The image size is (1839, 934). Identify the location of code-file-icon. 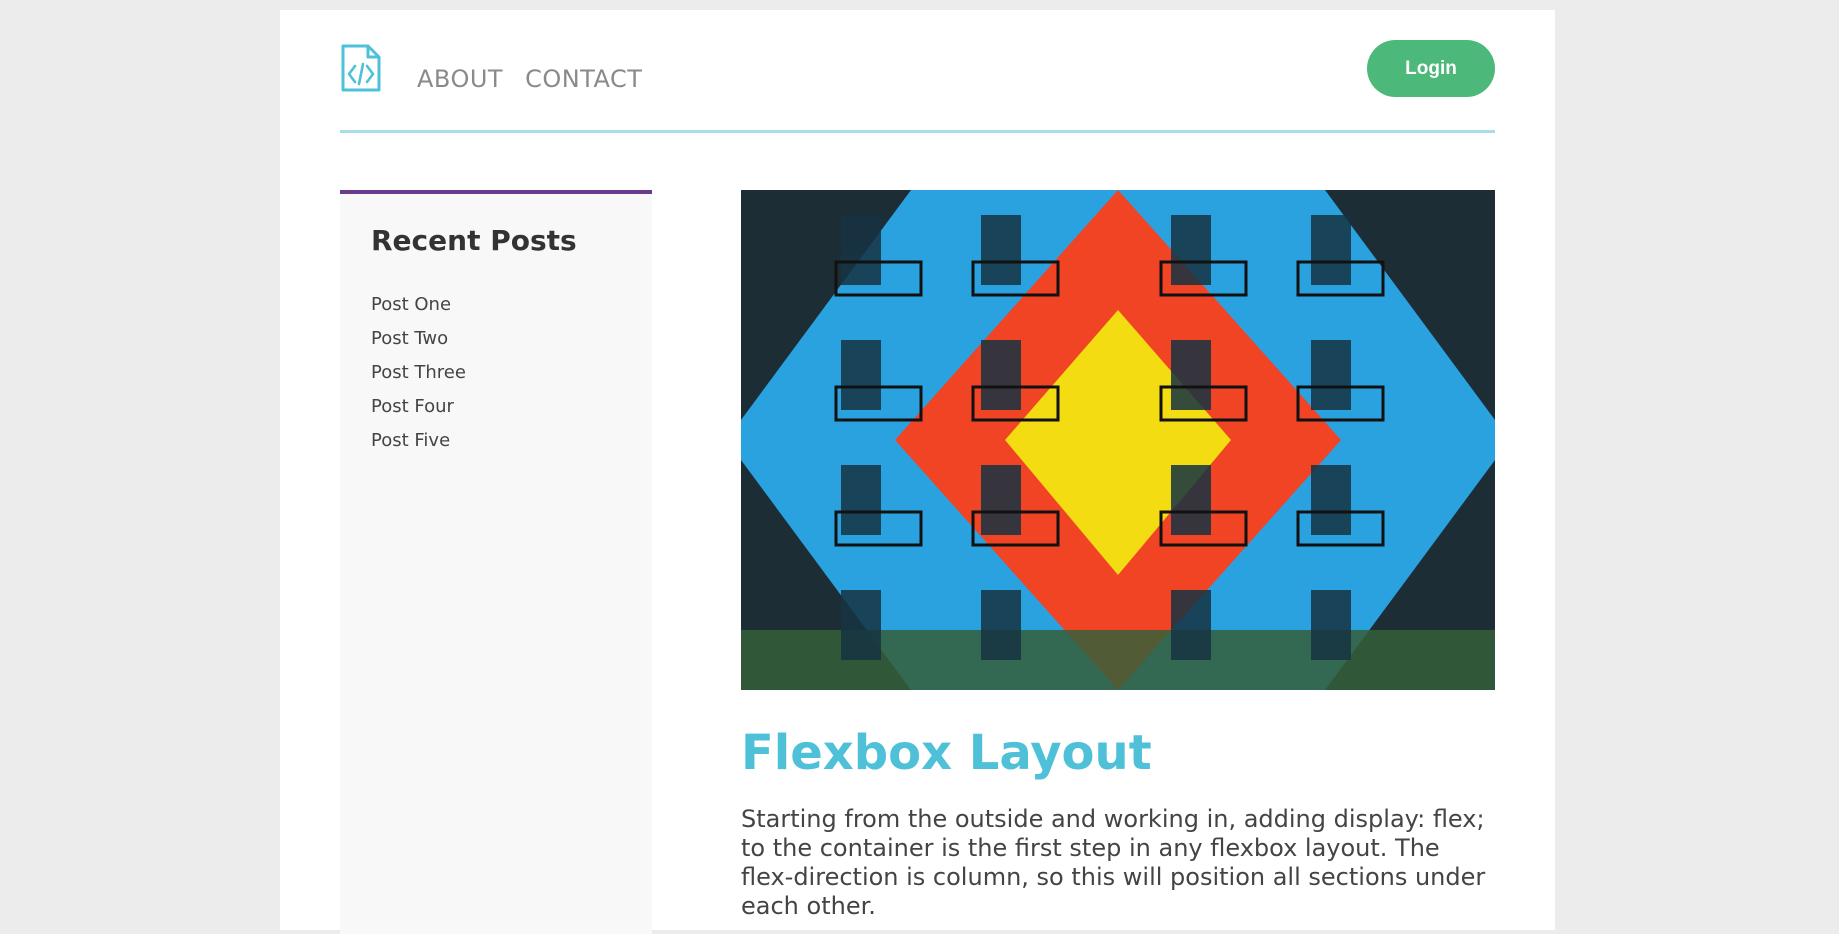
(361, 68).